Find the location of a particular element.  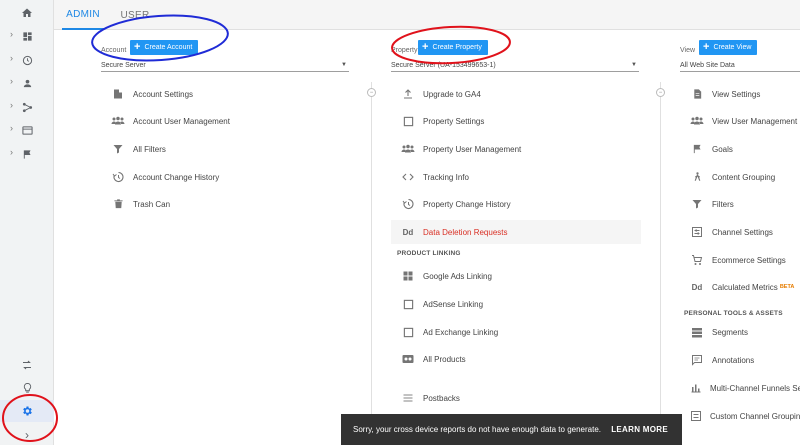

realtime-nav: › is located at coordinates (27, 60).